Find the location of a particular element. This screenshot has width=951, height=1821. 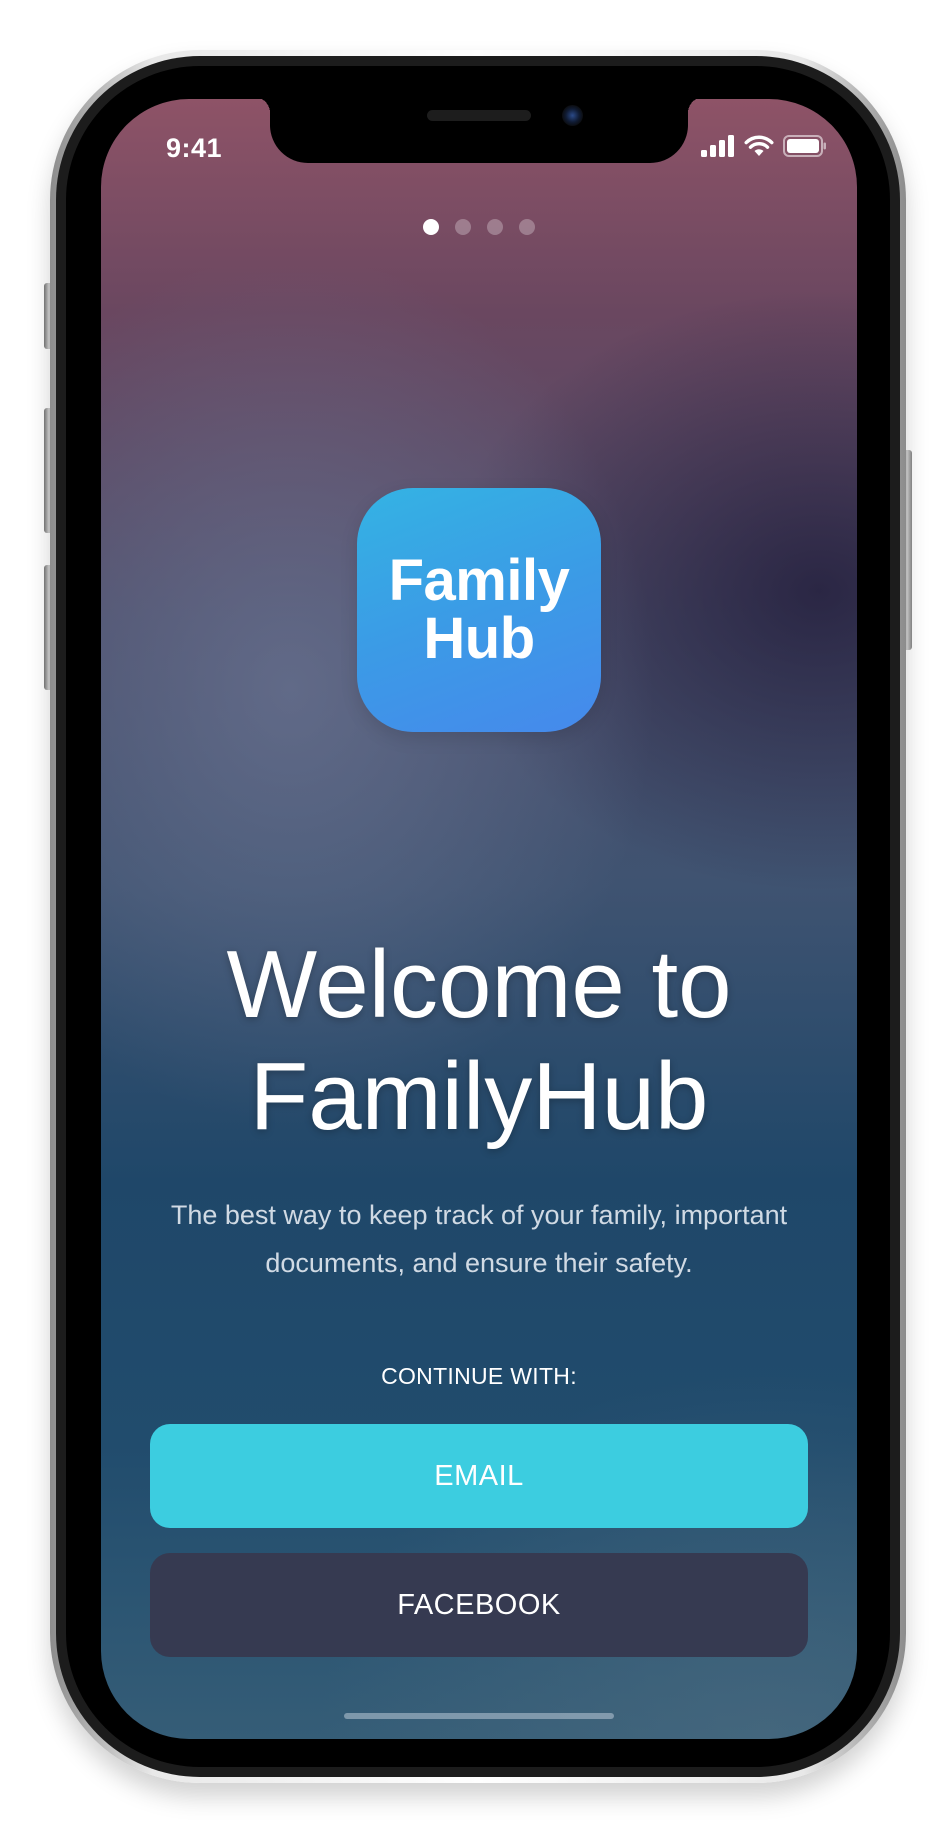

status-bar-time: 9:41 is located at coordinates (194, 148).